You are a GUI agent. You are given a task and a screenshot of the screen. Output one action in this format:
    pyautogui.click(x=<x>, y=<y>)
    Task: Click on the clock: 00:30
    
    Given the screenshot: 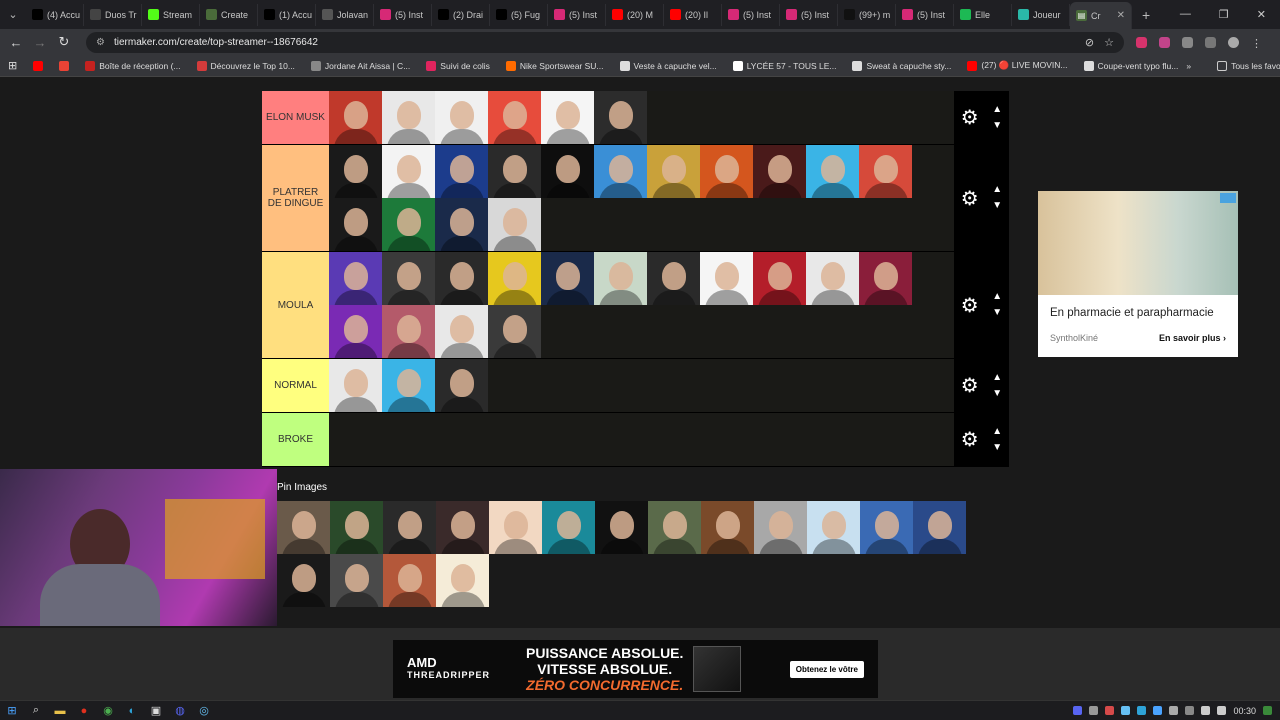 What is the action you would take?
    pyautogui.click(x=1244, y=711)
    